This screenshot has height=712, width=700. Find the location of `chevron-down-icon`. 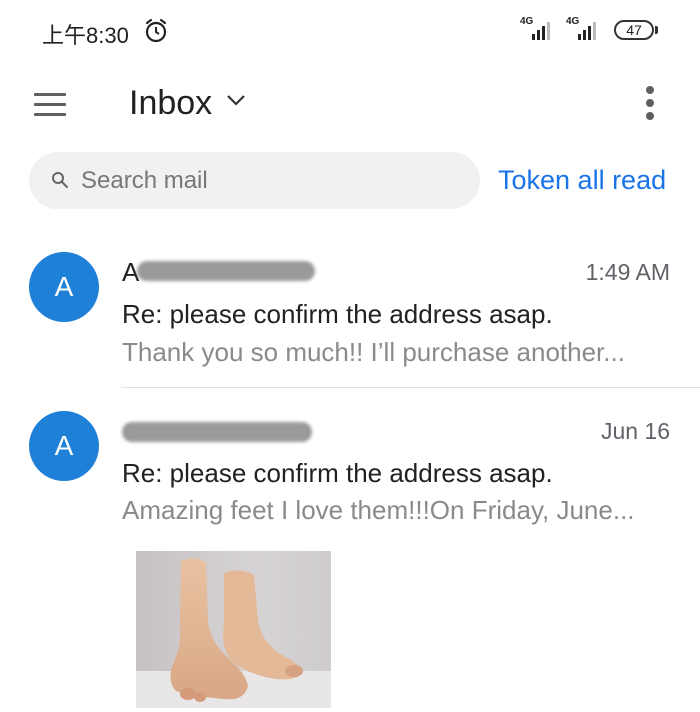

chevron-down-icon is located at coordinates (236, 100).